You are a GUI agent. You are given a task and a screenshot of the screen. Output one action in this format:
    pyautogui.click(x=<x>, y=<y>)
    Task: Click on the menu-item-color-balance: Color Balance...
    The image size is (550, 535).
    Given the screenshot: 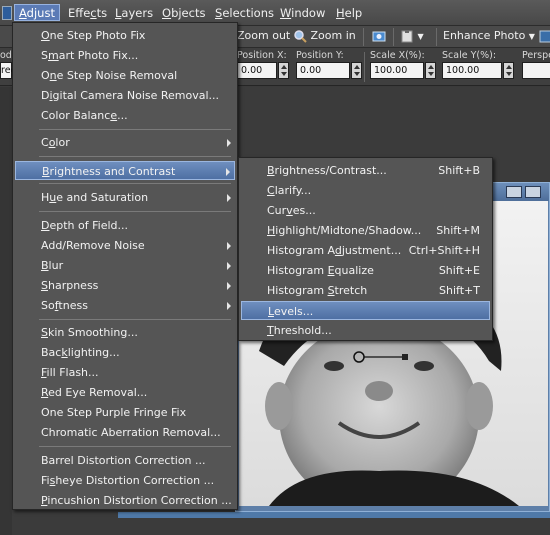 What is the action you would take?
    pyautogui.click(x=125, y=115)
    